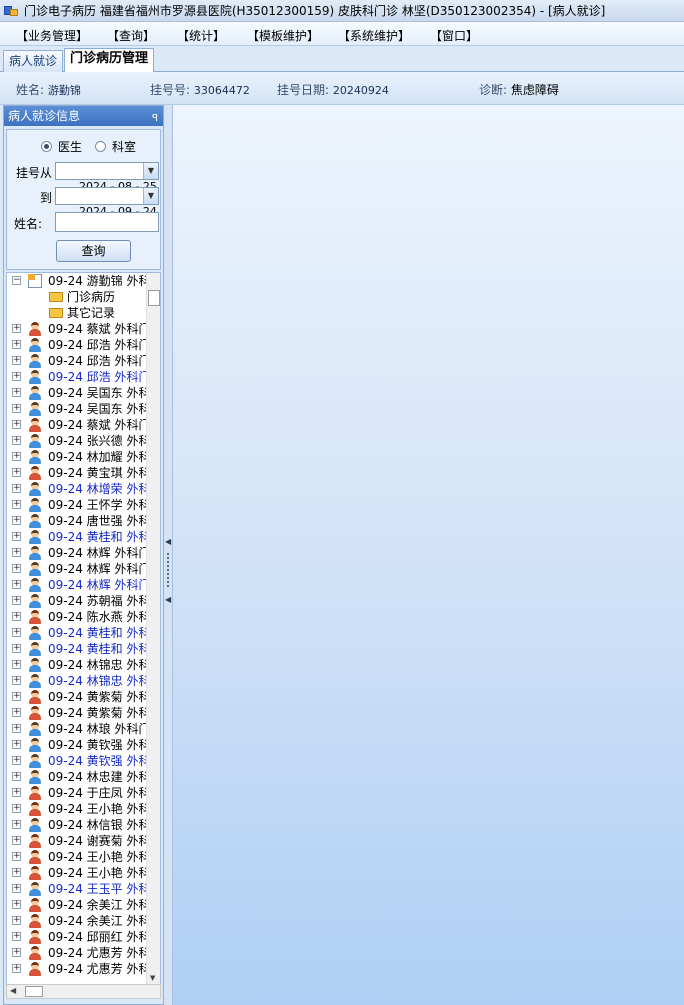 The height and width of the screenshot is (1005, 684). What do you see at coordinates (76, 473) in the screenshot?
I see `tree-row: +09-24 黄宝琪 外科` at bounding box center [76, 473].